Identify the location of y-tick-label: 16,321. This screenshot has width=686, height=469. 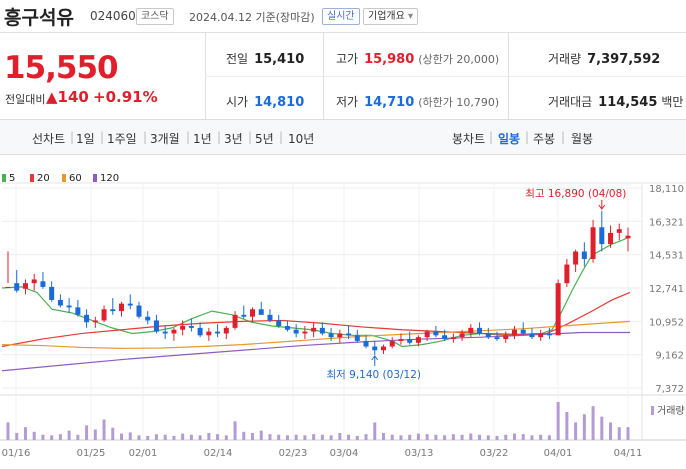
(666, 222).